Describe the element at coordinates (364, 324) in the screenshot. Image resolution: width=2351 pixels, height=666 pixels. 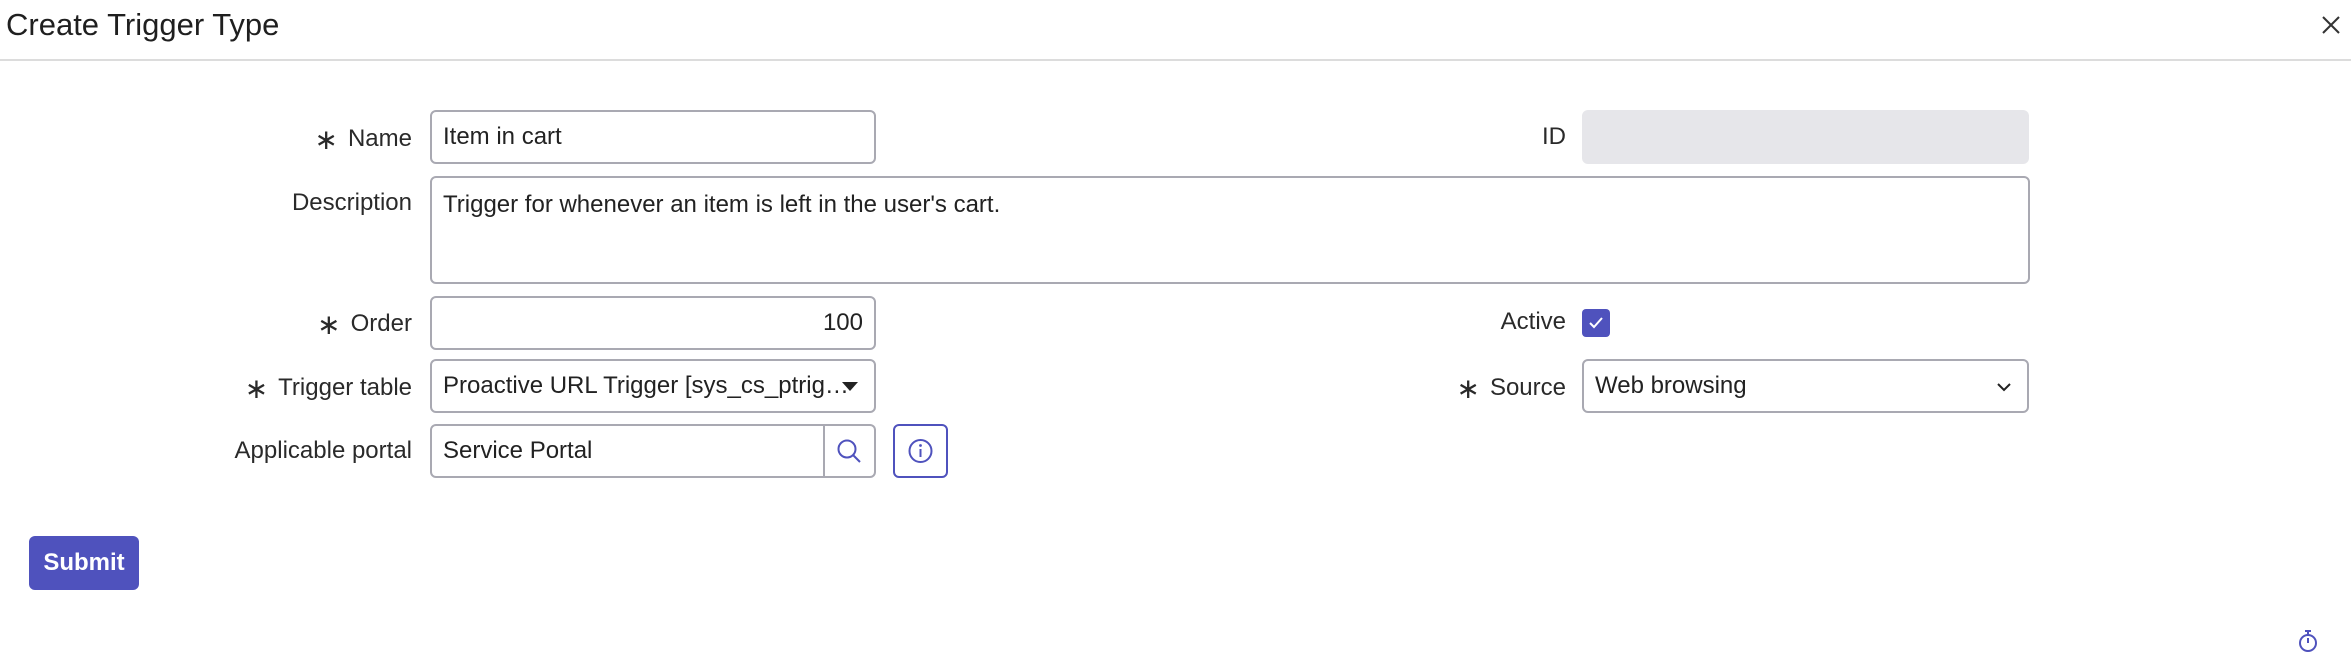
I see `order-label: ∗ Order` at that location.